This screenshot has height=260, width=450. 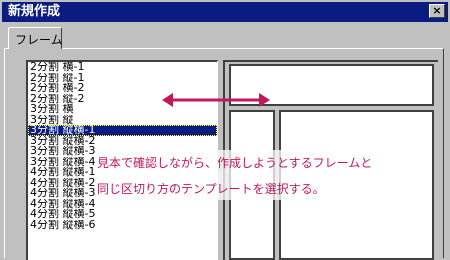 What do you see at coordinates (216, 100) in the screenshot?
I see `double-arrow-icon` at bounding box center [216, 100].